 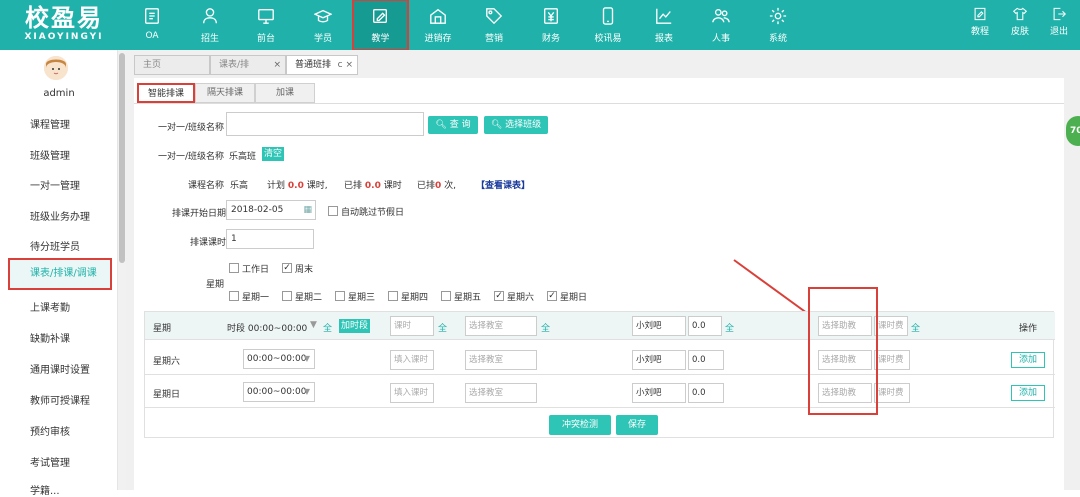 What do you see at coordinates (580, 425) in the screenshot?
I see `conflict-check-button: 冲突检测` at bounding box center [580, 425].